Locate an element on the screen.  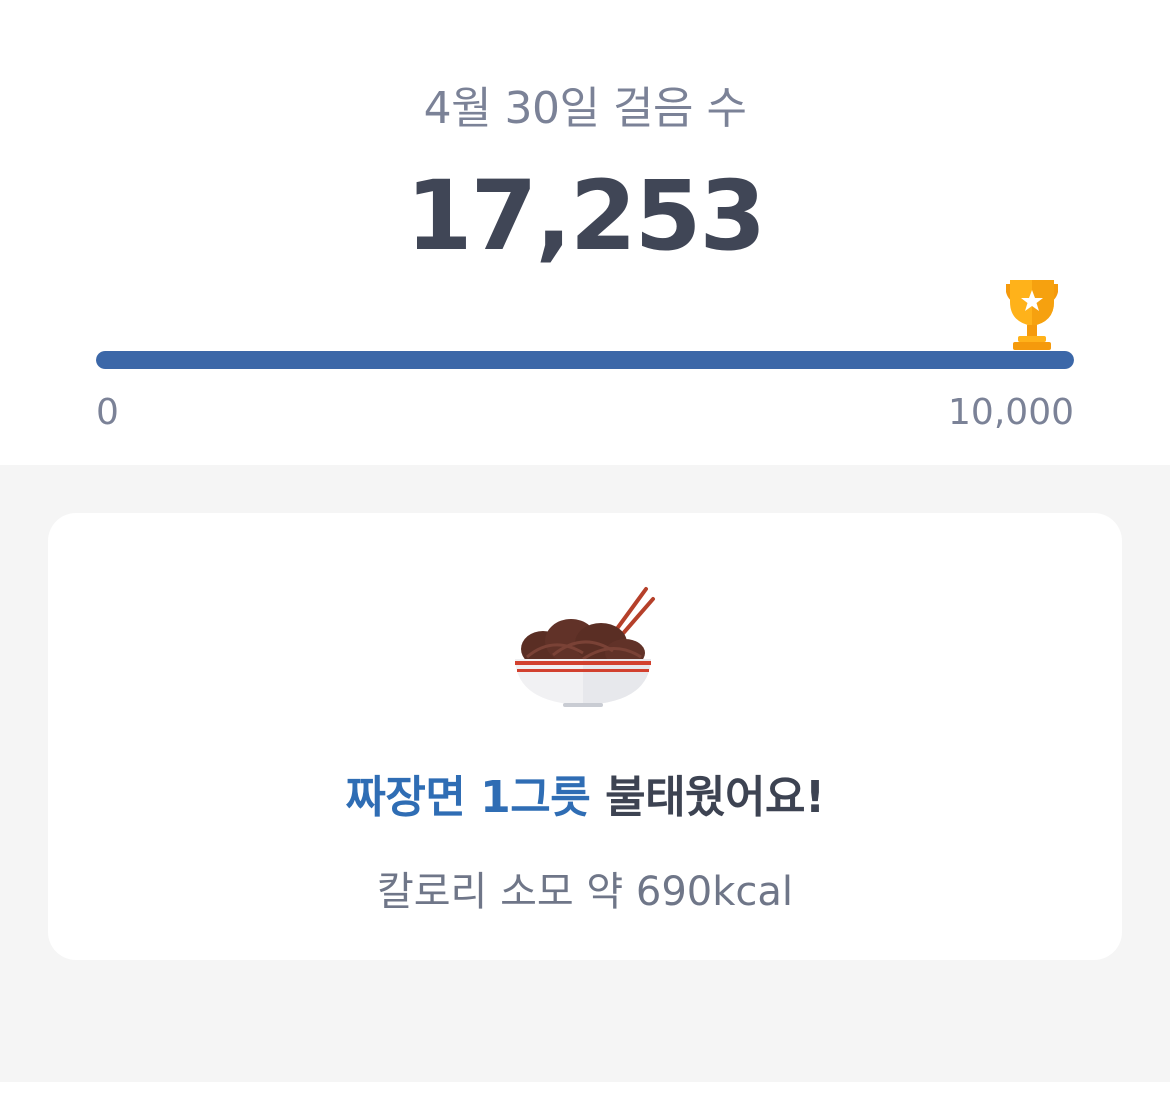
trophy-icon is located at coordinates (1032, 315).